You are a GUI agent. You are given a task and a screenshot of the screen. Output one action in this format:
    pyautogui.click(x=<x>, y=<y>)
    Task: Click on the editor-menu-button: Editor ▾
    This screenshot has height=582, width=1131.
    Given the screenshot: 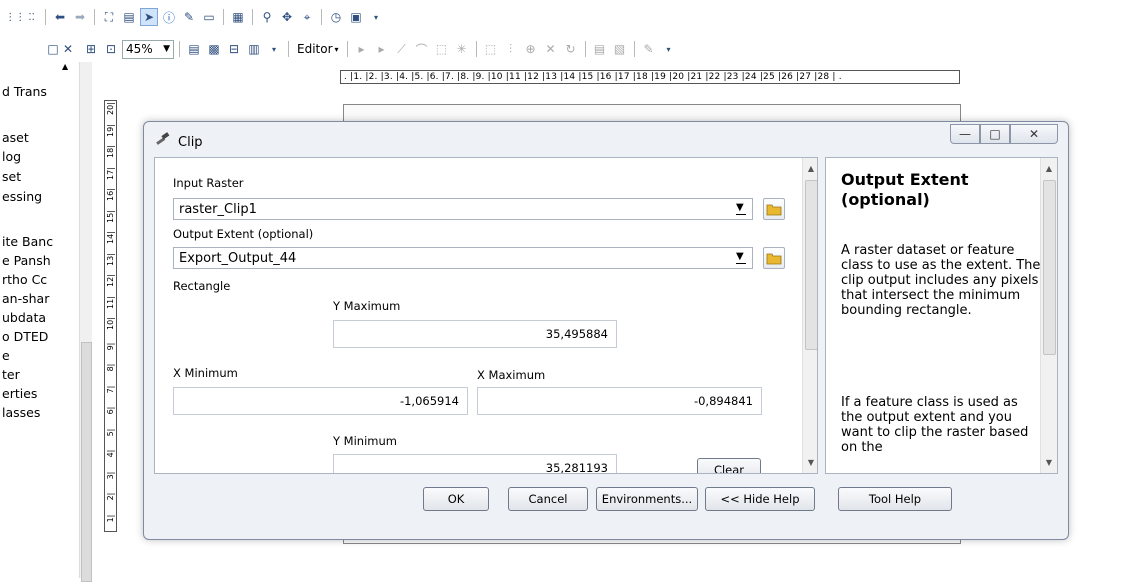 What is the action you would take?
    pyautogui.click(x=318, y=49)
    